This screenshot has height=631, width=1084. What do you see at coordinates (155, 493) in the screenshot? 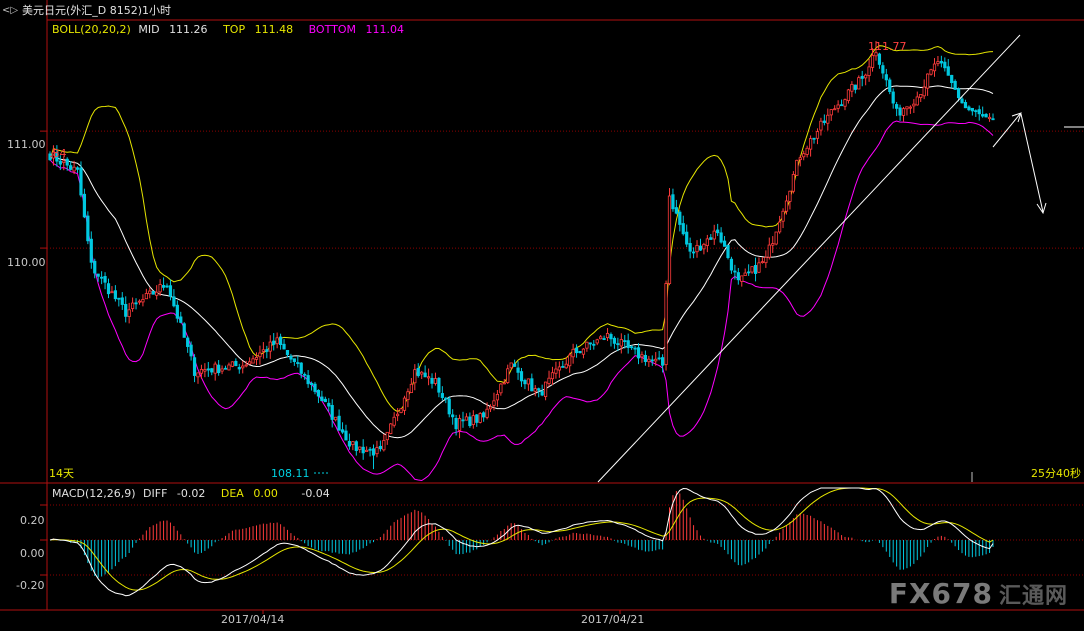
I see `macd-diff-label: DIFF` at bounding box center [155, 493].